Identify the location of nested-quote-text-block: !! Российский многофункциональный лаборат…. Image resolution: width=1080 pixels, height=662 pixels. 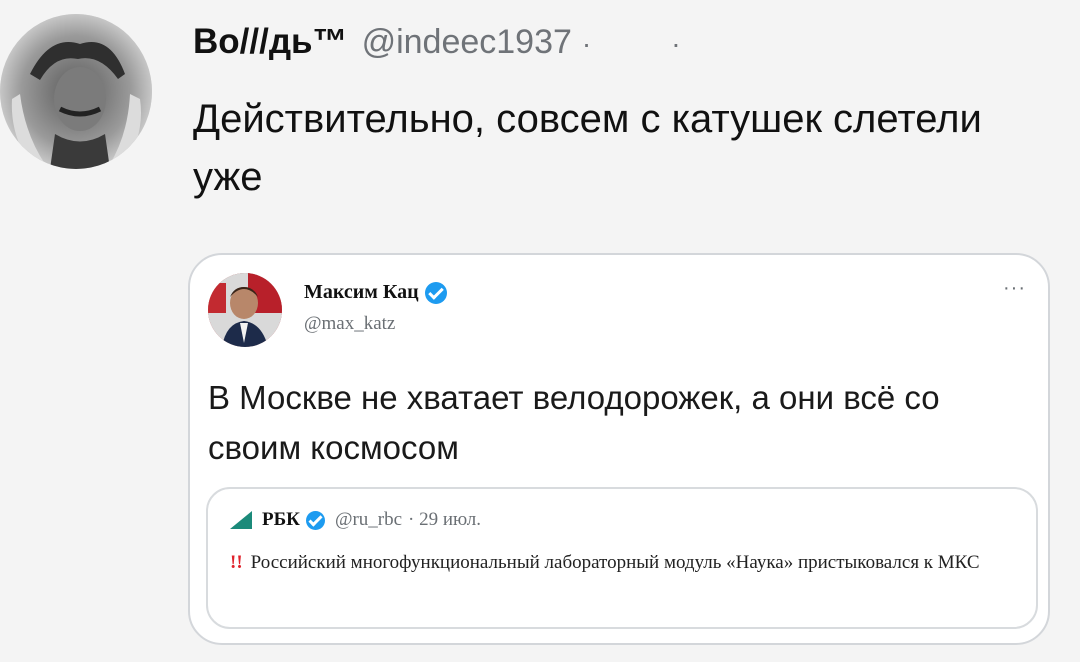
(625, 563).